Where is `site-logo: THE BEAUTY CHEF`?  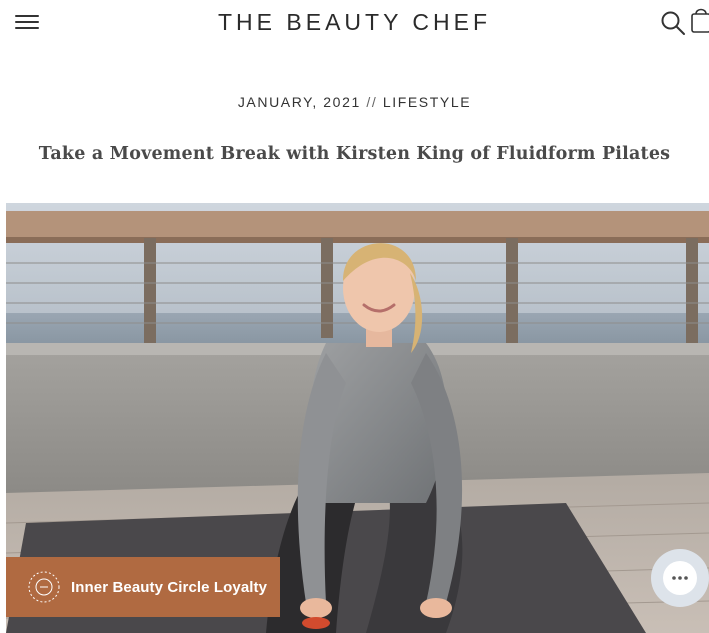
site-logo: THE BEAUTY CHEF is located at coordinates (354, 22).